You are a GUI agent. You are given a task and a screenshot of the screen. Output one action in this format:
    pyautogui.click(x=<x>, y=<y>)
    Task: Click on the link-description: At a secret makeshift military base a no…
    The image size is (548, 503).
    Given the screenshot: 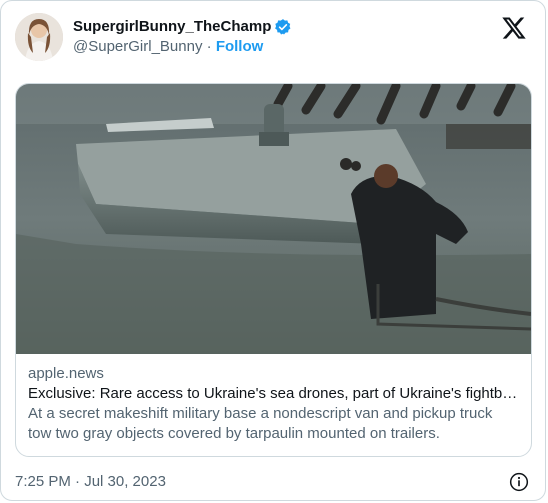 What is the action you would take?
    pyautogui.click(x=260, y=423)
    